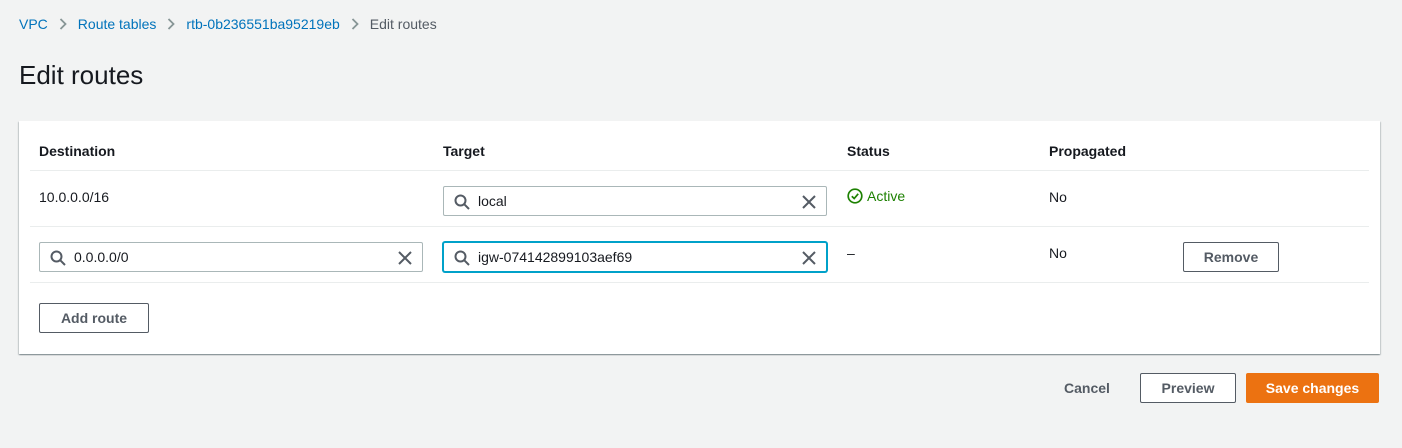 This screenshot has width=1402, height=448. Describe the element at coordinates (868, 151) in the screenshot. I see `column-header-status: Status` at that location.